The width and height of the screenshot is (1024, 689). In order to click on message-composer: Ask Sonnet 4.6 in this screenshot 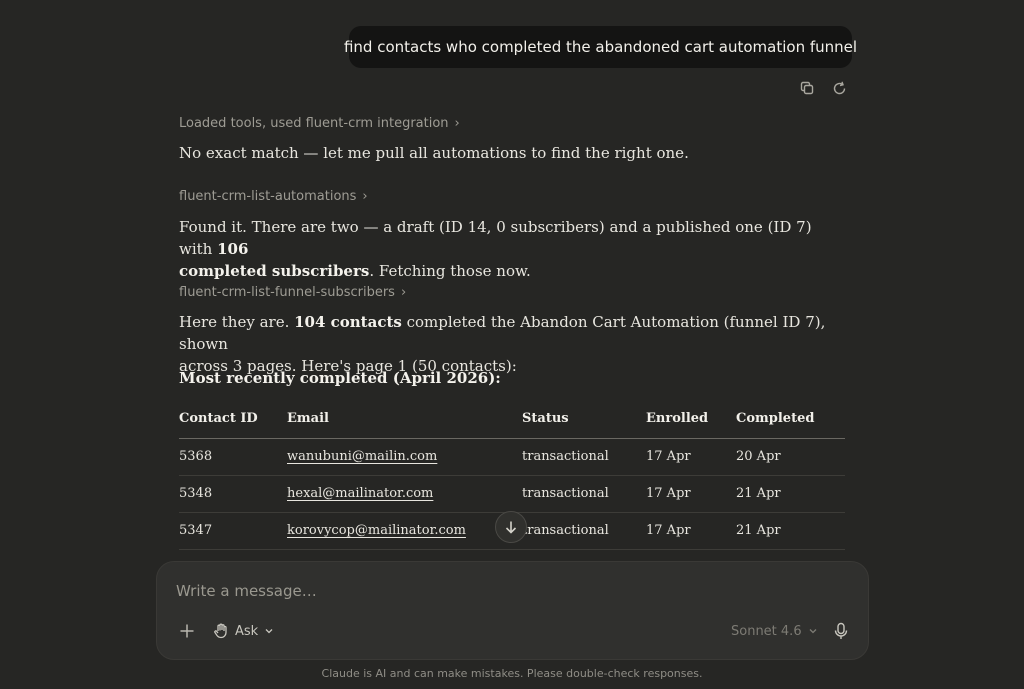, I will do `click(512, 610)`.